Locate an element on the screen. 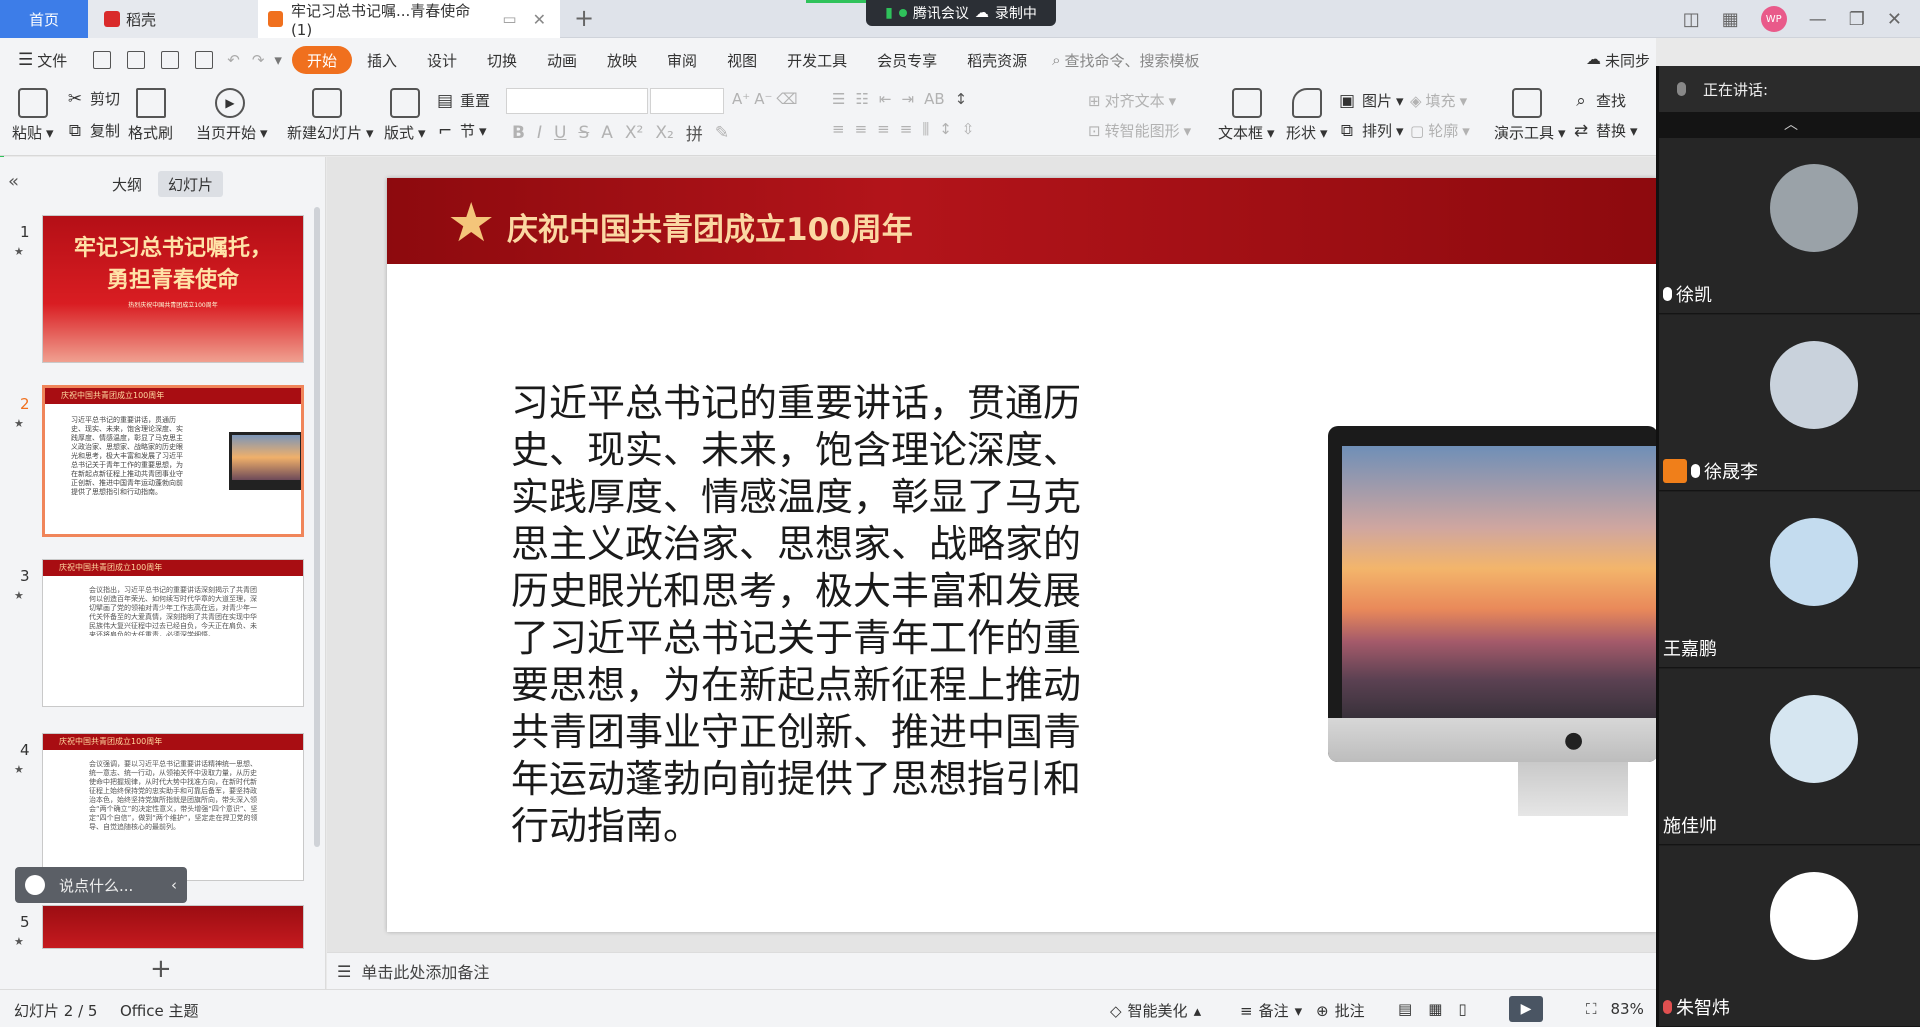  command-search: 查找命令、搜索模板 is located at coordinates (1132, 60).